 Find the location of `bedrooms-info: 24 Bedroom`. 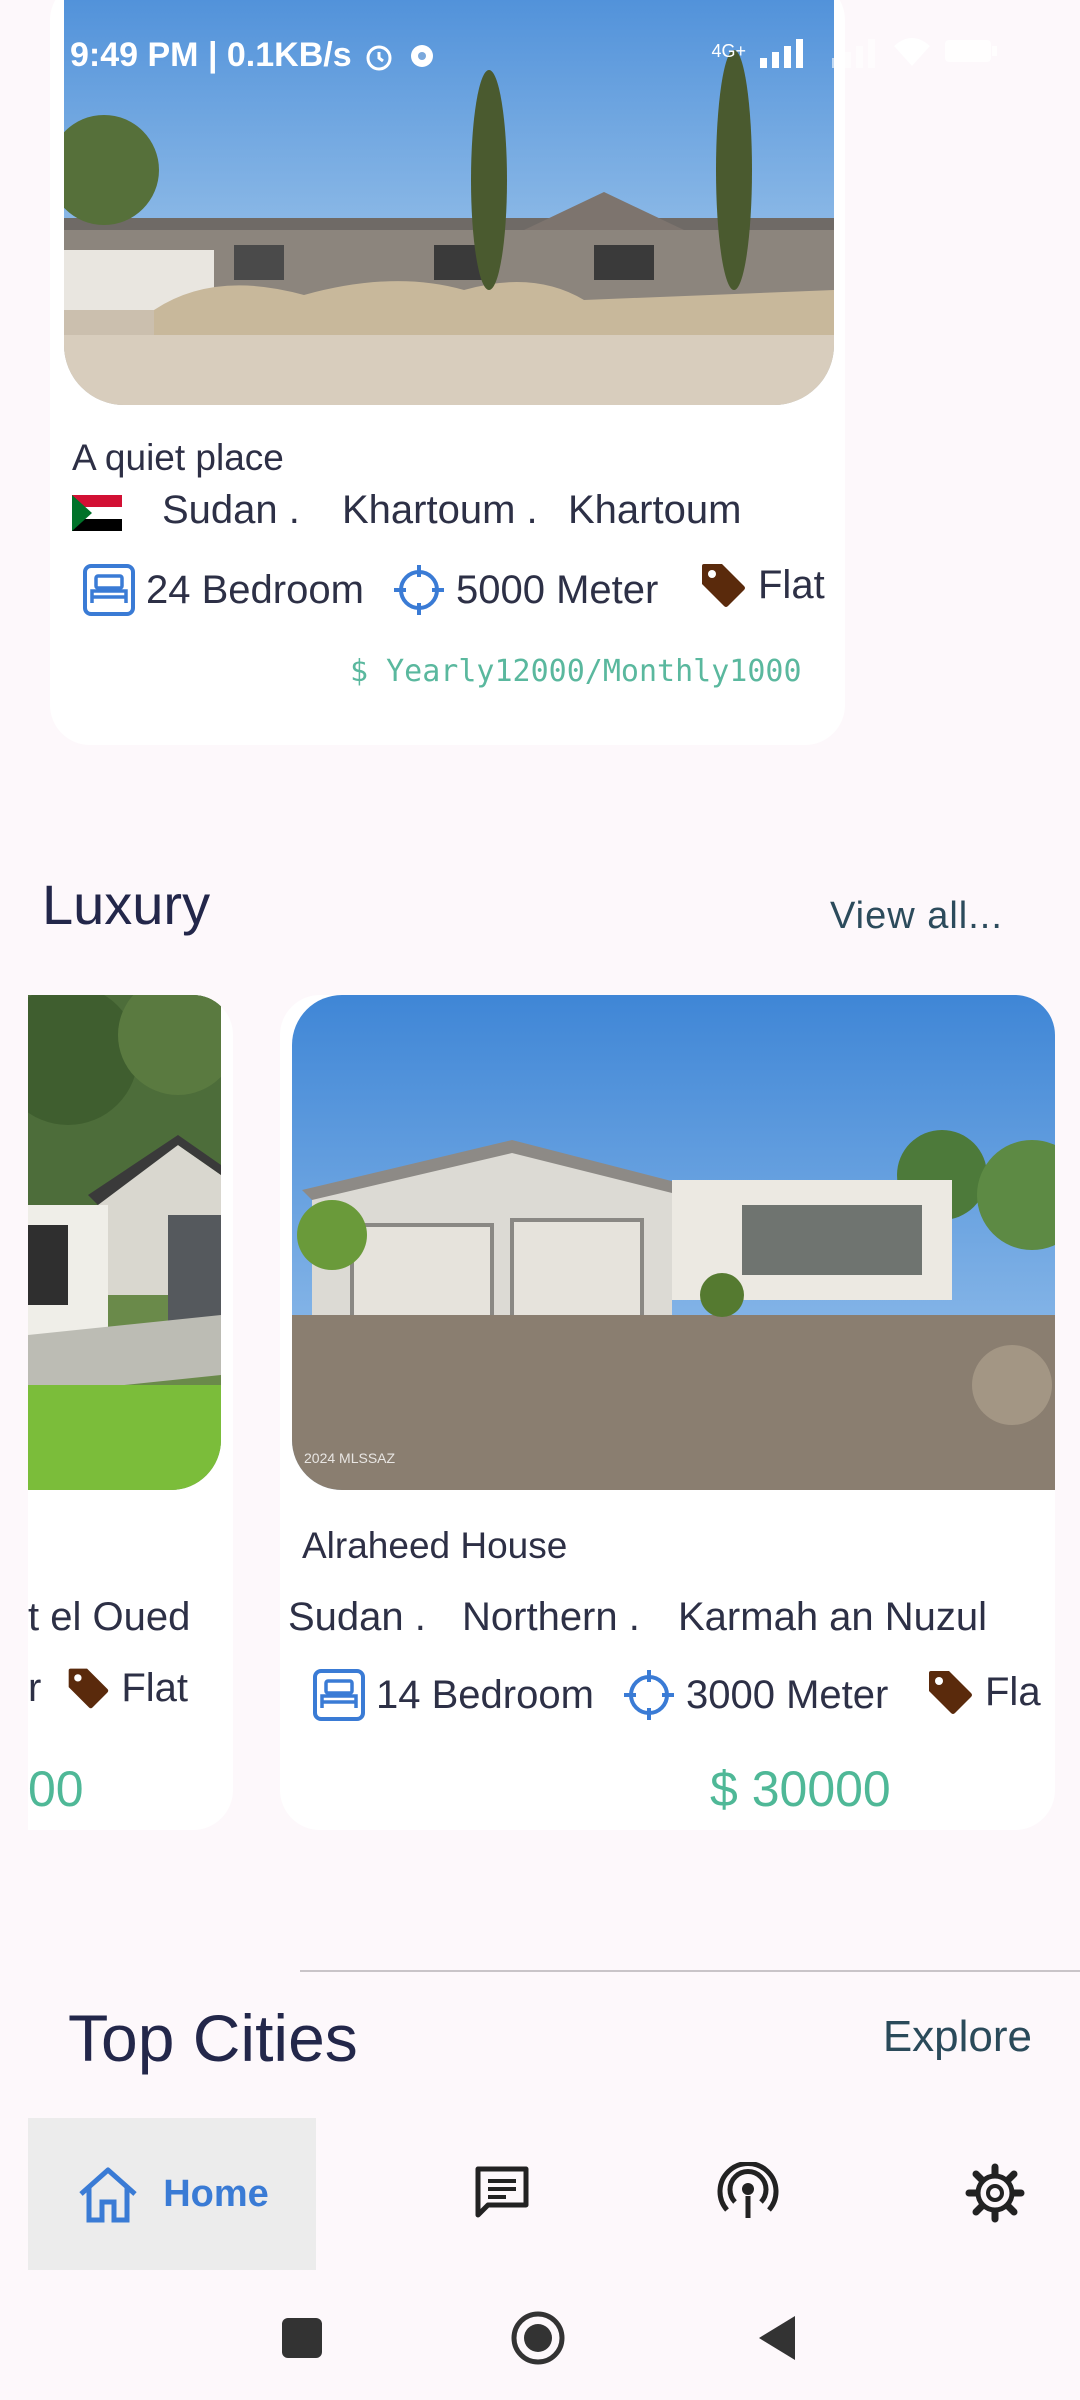

bedrooms-info: 24 Bedroom is located at coordinates (223, 590).